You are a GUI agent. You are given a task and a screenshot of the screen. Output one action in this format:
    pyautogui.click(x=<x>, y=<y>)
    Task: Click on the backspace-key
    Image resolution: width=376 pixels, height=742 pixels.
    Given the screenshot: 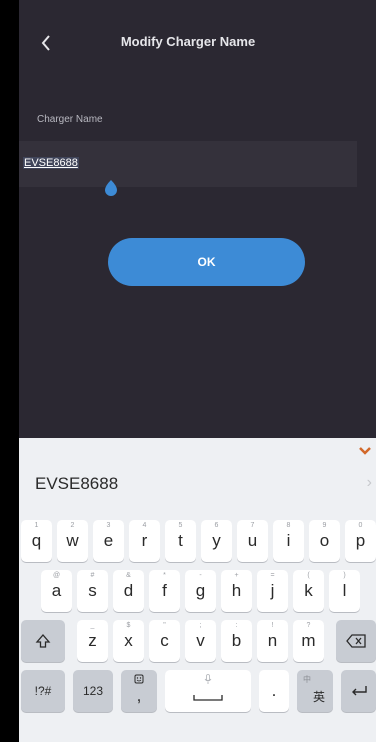 What is the action you would take?
    pyautogui.click(x=356, y=641)
    